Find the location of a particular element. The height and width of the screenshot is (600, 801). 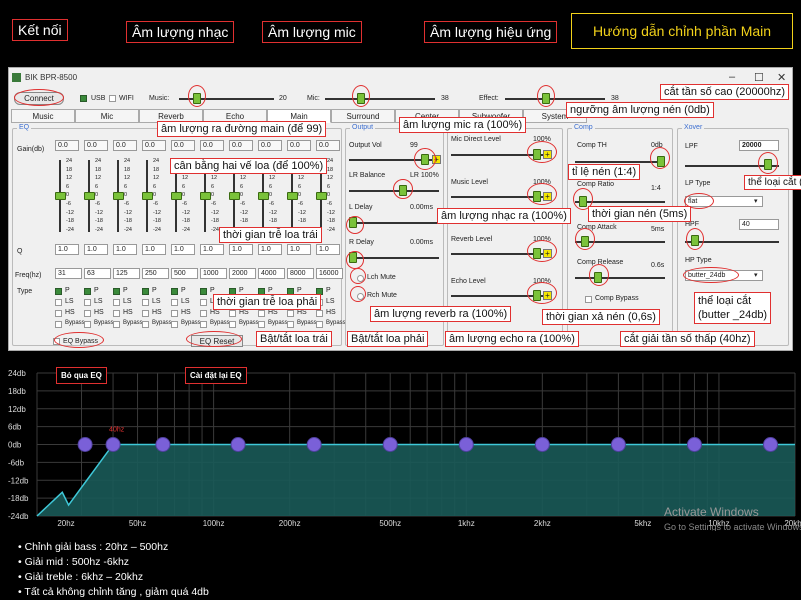

comp-bypass-checkbox is located at coordinates (588, 299).